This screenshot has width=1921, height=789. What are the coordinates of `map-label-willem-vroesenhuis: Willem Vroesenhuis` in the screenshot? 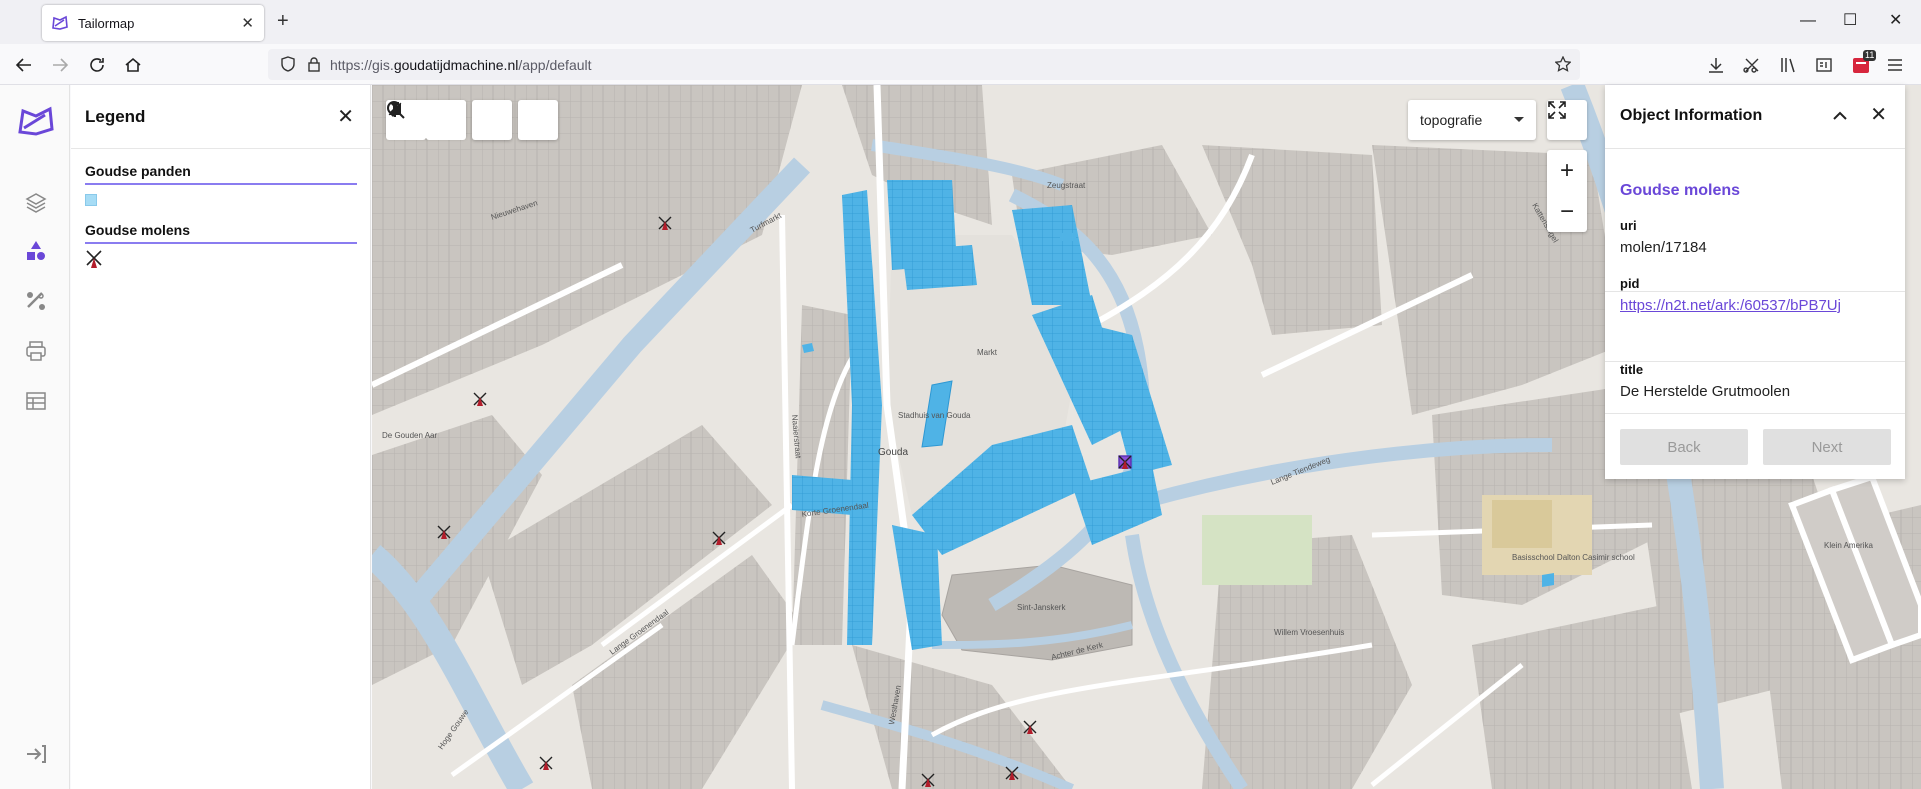 It's located at (1309, 632).